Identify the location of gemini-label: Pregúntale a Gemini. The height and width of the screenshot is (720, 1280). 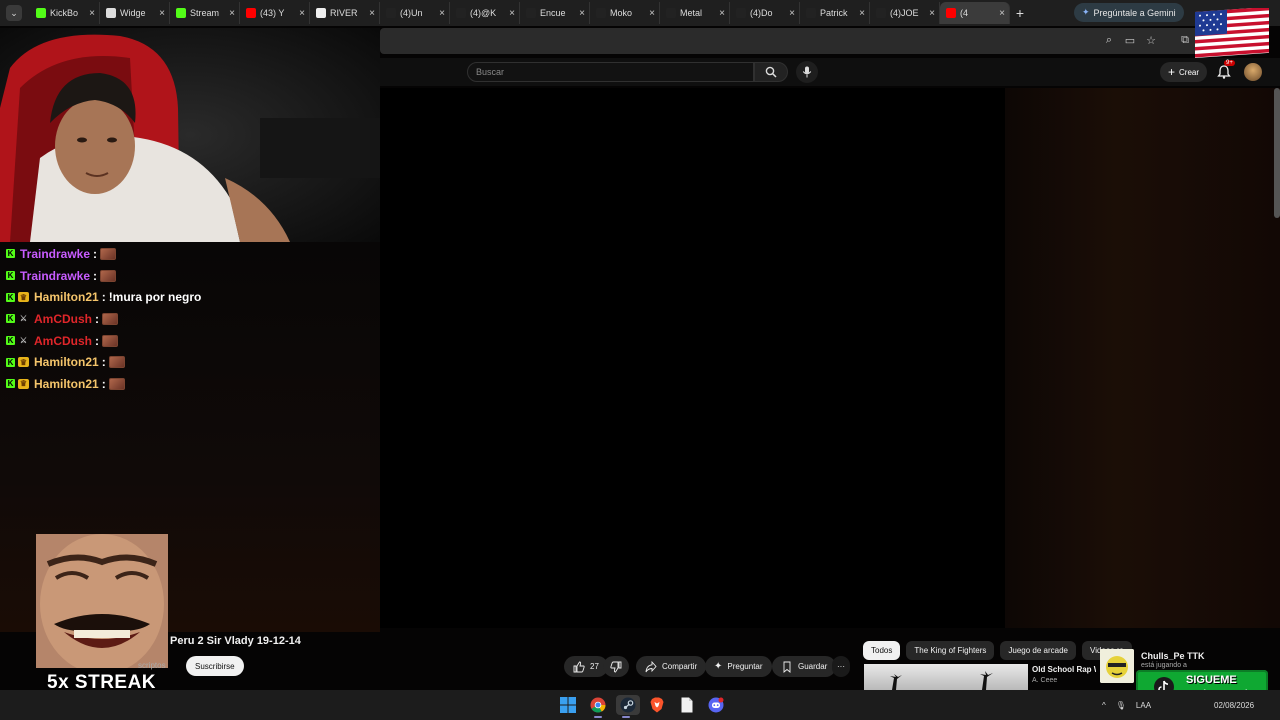
(1134, 12).